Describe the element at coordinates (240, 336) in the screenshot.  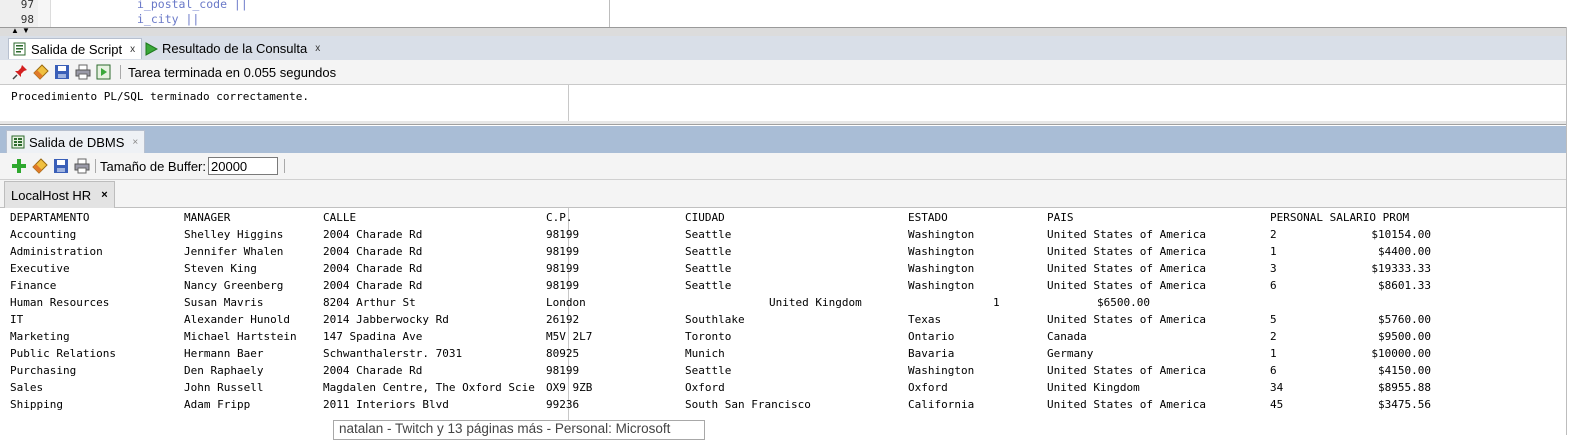
I see `output-cell: Michael Hartstein` at that location.